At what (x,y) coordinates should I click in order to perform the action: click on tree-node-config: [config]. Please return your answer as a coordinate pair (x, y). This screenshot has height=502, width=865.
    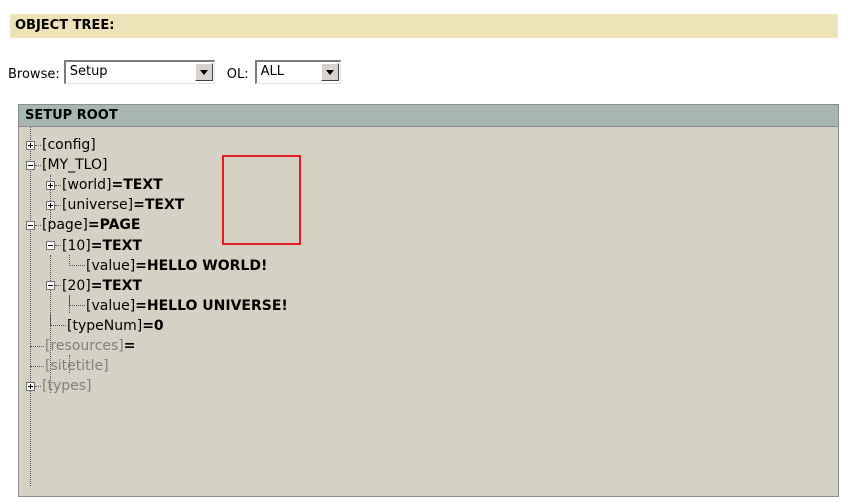
    Looking at the image, I should click on (61, 145).